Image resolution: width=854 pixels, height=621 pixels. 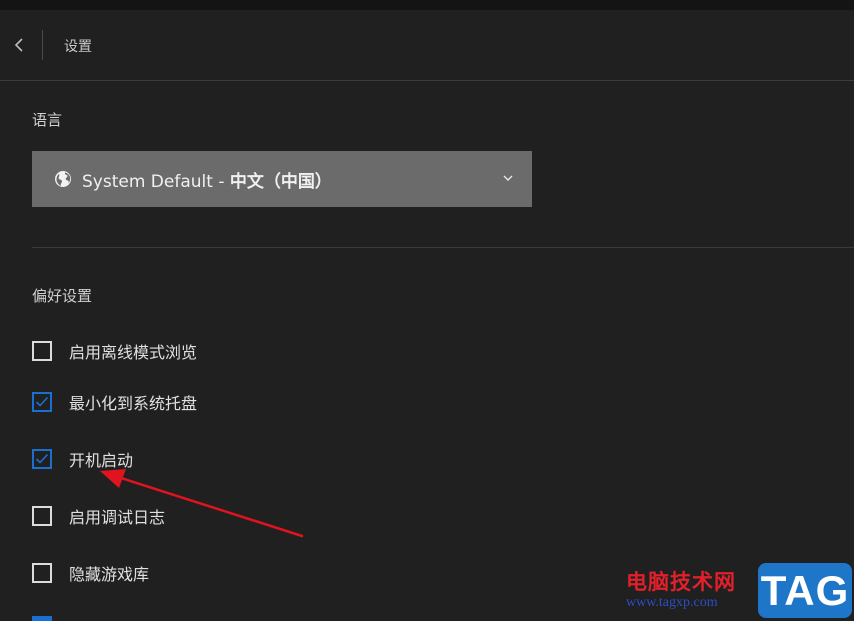 What do you see at coordinates (681, 582) in the screenshot?
I see `watermark-site-name: 电脑技术网` at bounding box center [681, 582].